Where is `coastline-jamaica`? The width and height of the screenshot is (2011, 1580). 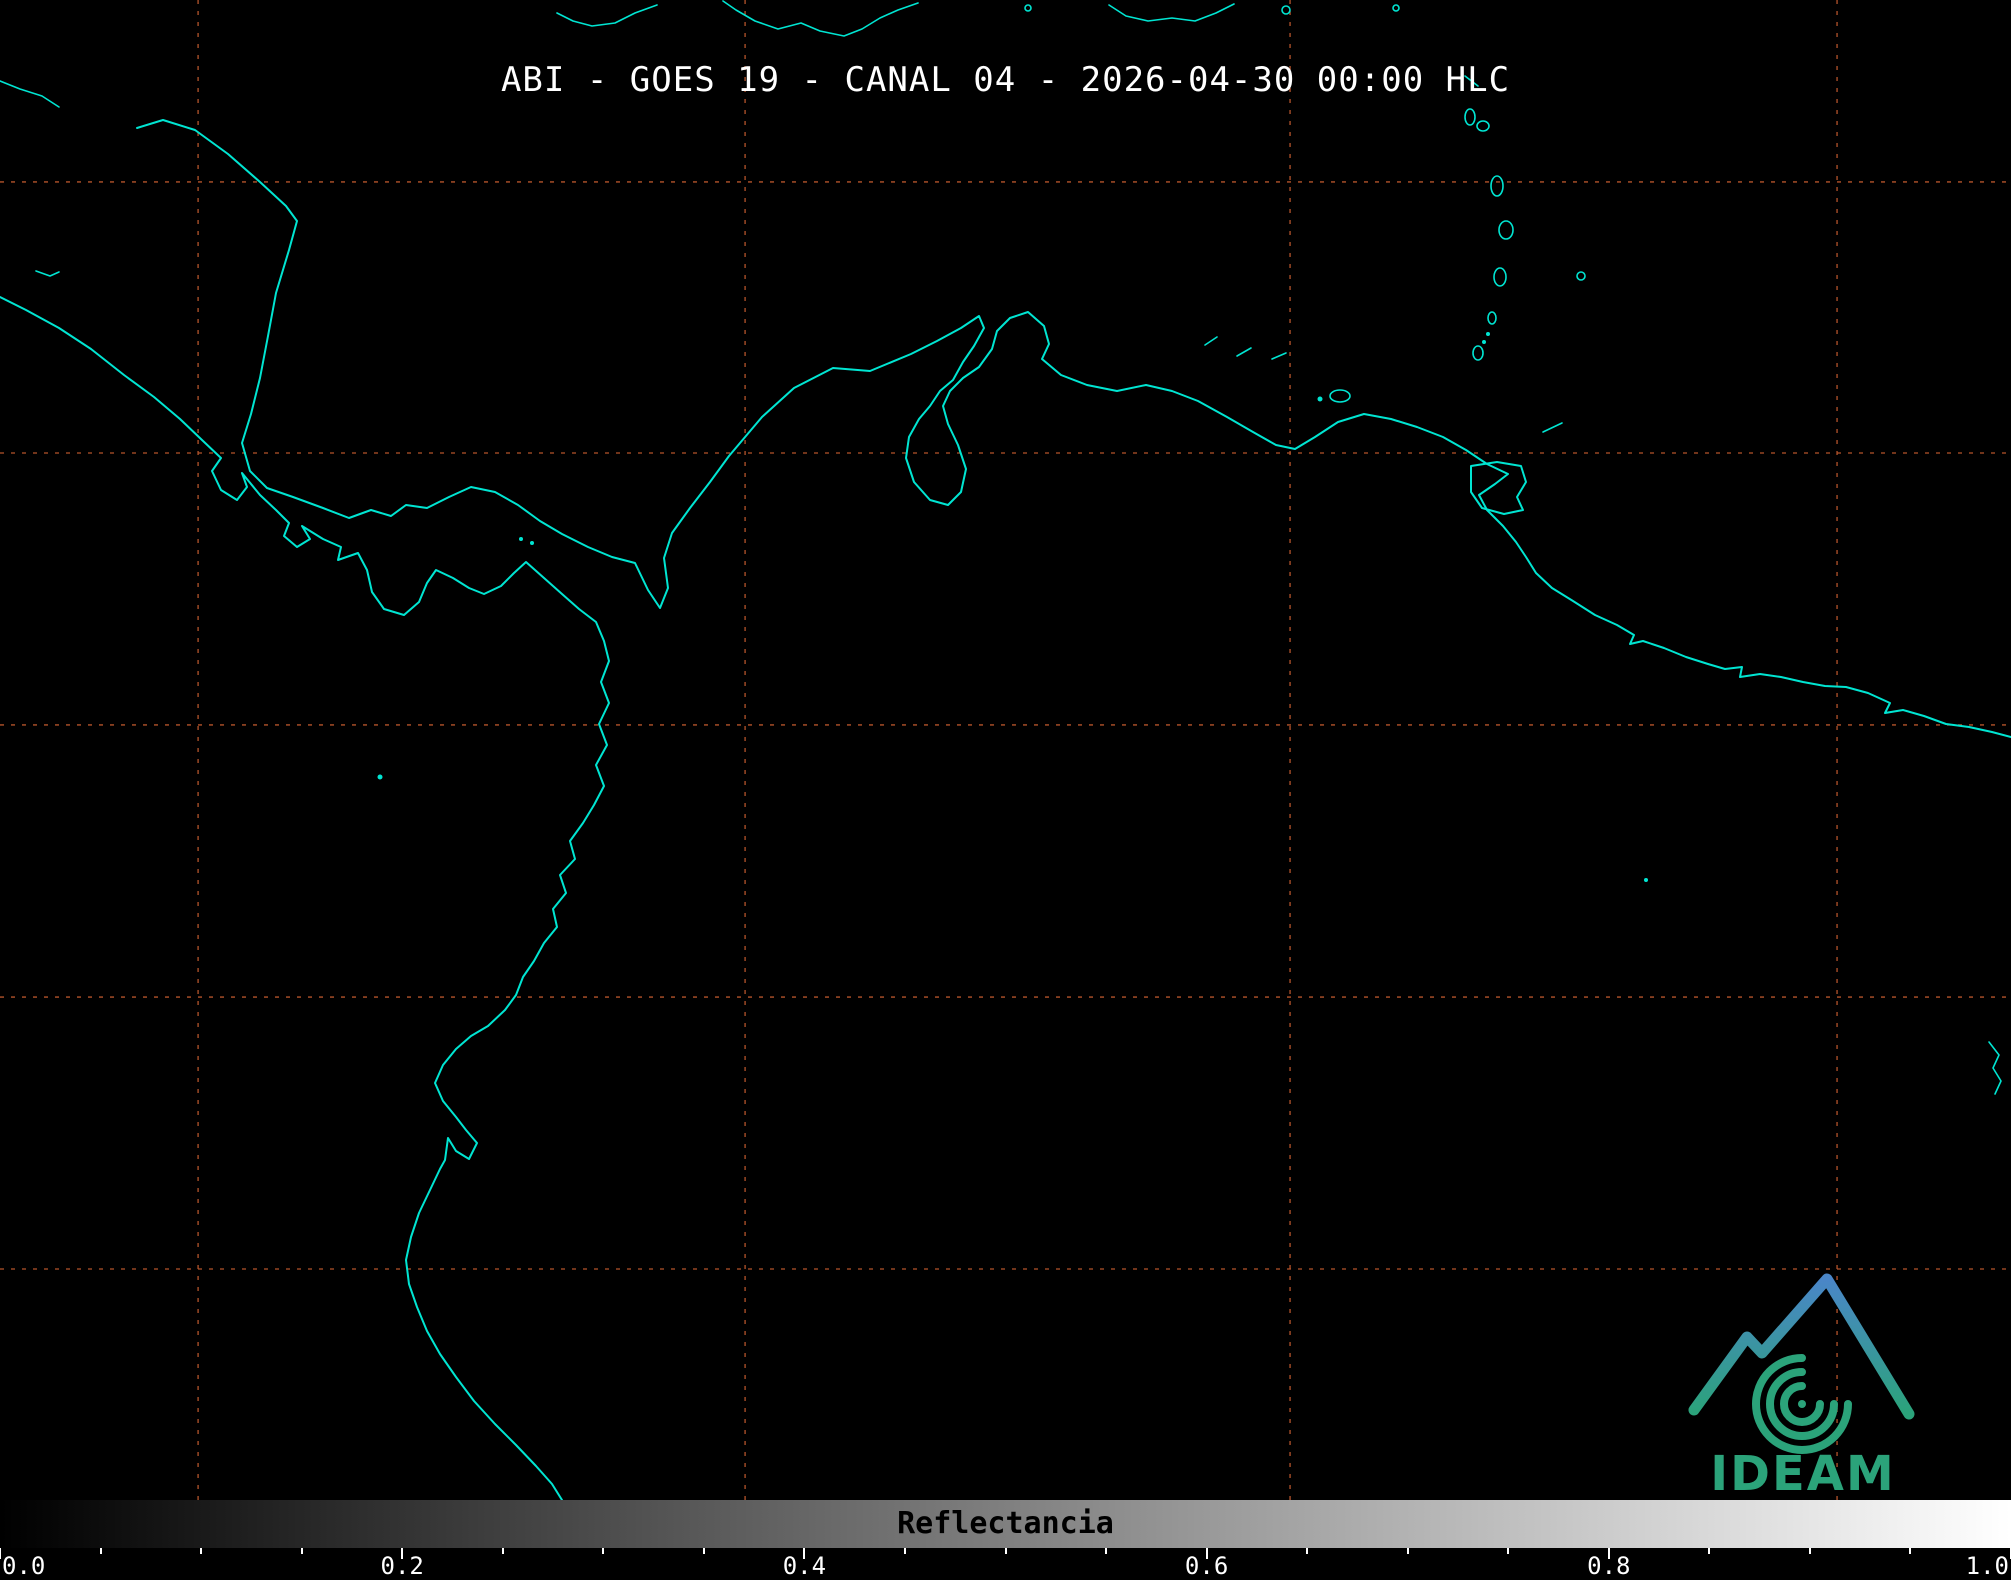 coastline-jamaica is located at coordinates (607, 15).